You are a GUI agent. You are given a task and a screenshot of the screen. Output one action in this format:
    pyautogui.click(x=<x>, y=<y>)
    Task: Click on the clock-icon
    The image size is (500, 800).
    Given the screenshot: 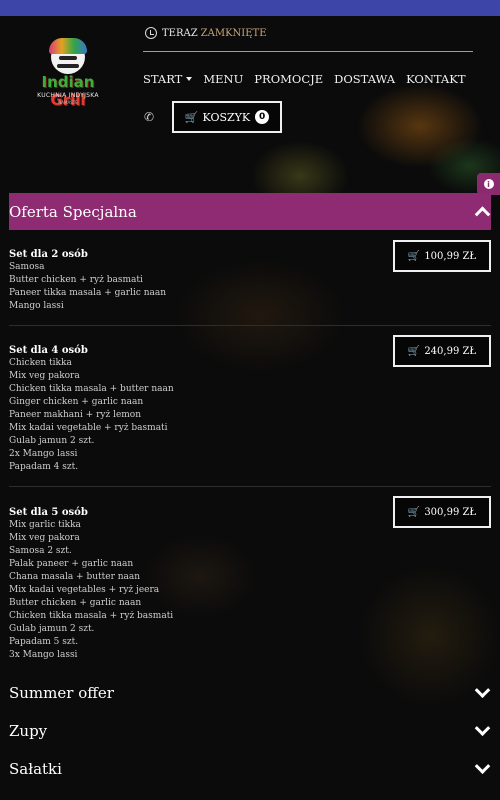 What is the action you would take?
    pyautogui.click(x=151, y=33)
    